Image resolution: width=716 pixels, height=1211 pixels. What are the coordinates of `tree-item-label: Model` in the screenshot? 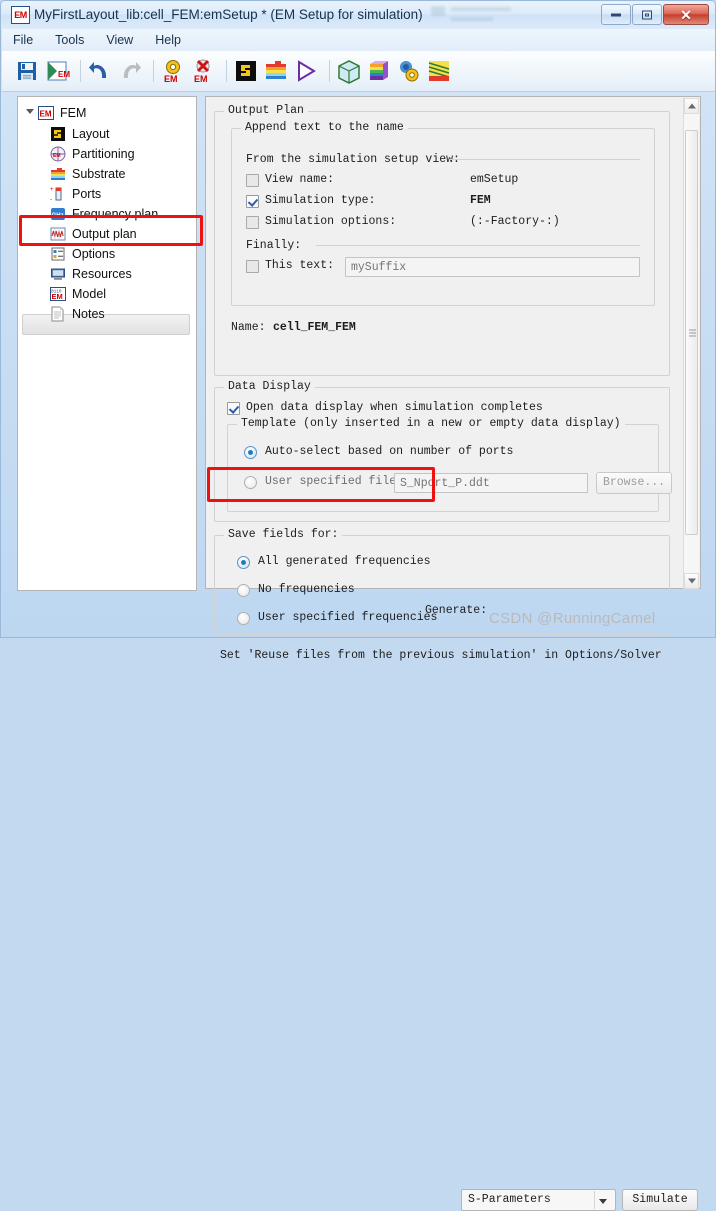 It's located at (89, 294).